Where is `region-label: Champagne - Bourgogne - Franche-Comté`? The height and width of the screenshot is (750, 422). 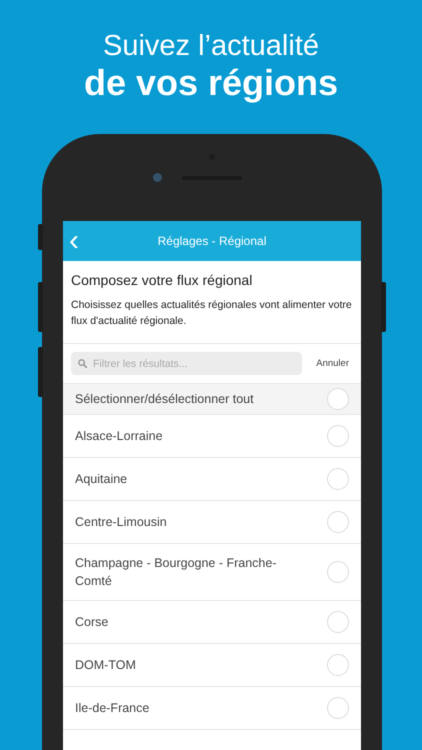
region-label: Champagne - Bourgogne - Franche-Comté is located at coordinates (176, 572).